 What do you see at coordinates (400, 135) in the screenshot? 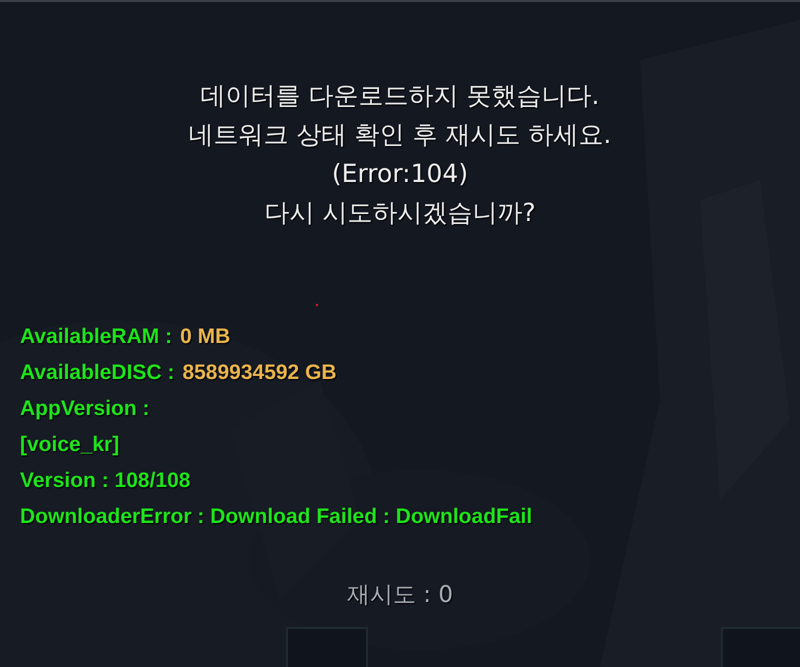
I see `message-line: 네트워크 상태 확인 후 재시도 하세요.` at bounding box center [400, 135].